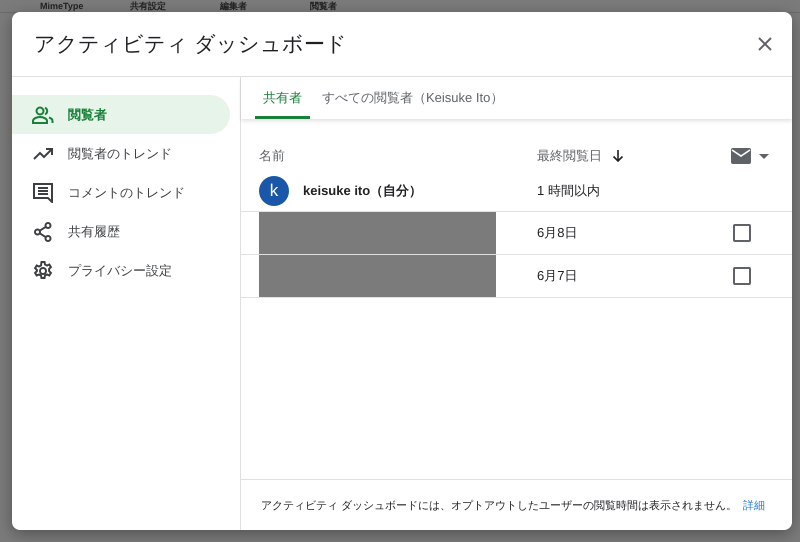  Describe the element at coordinates (274, 191) in the screenshot. I see `avatar: k` at that location.